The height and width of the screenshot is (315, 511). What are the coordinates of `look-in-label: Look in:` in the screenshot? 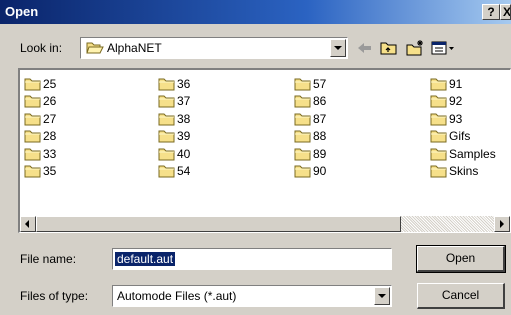 It's located at (41, 48).